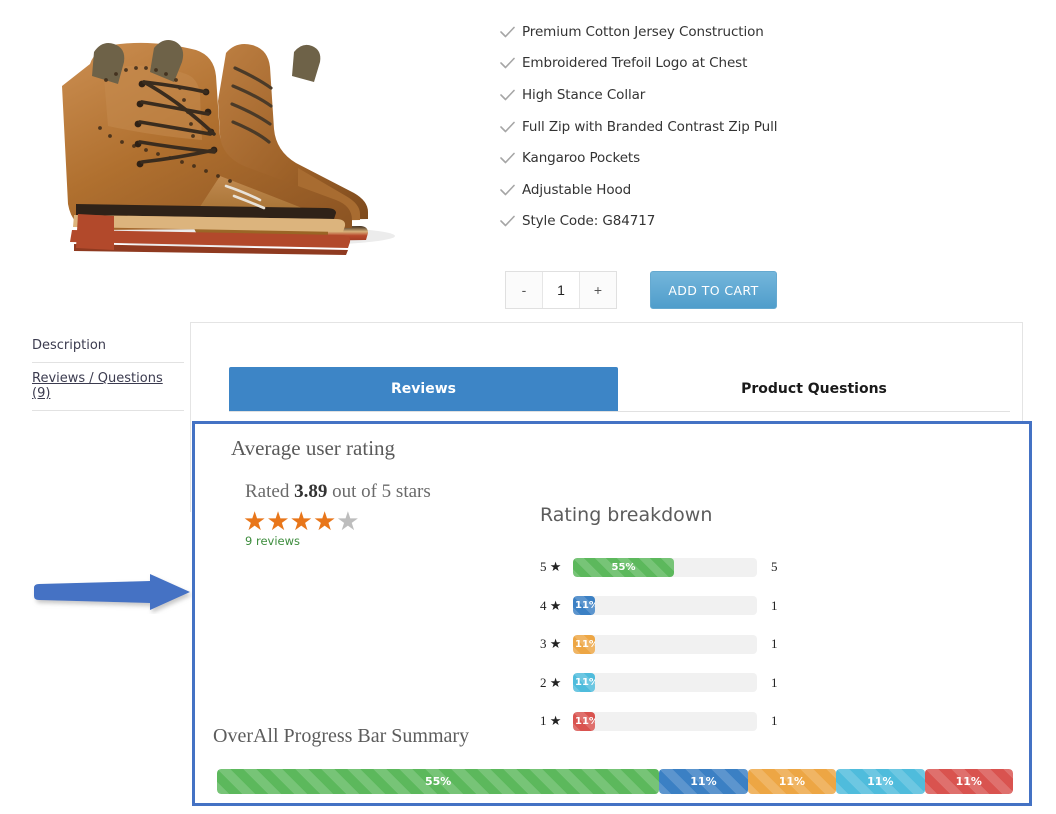  I want to click on purchase-controls: - + ADD TO CART, so click(641, 290).